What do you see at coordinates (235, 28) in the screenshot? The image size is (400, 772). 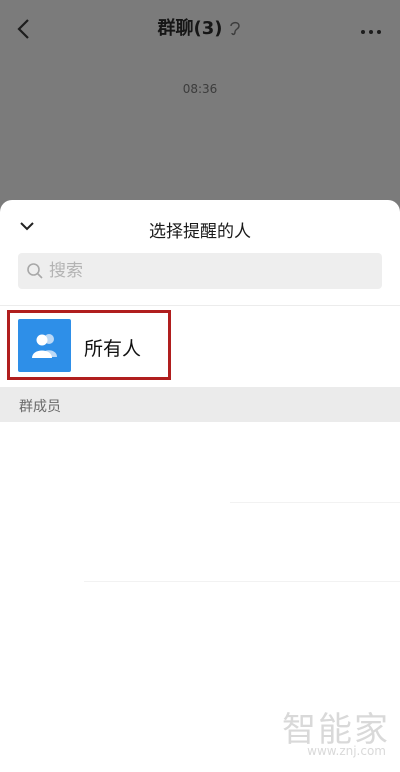 I see `ear-icon` at bounding box center [235, 28].